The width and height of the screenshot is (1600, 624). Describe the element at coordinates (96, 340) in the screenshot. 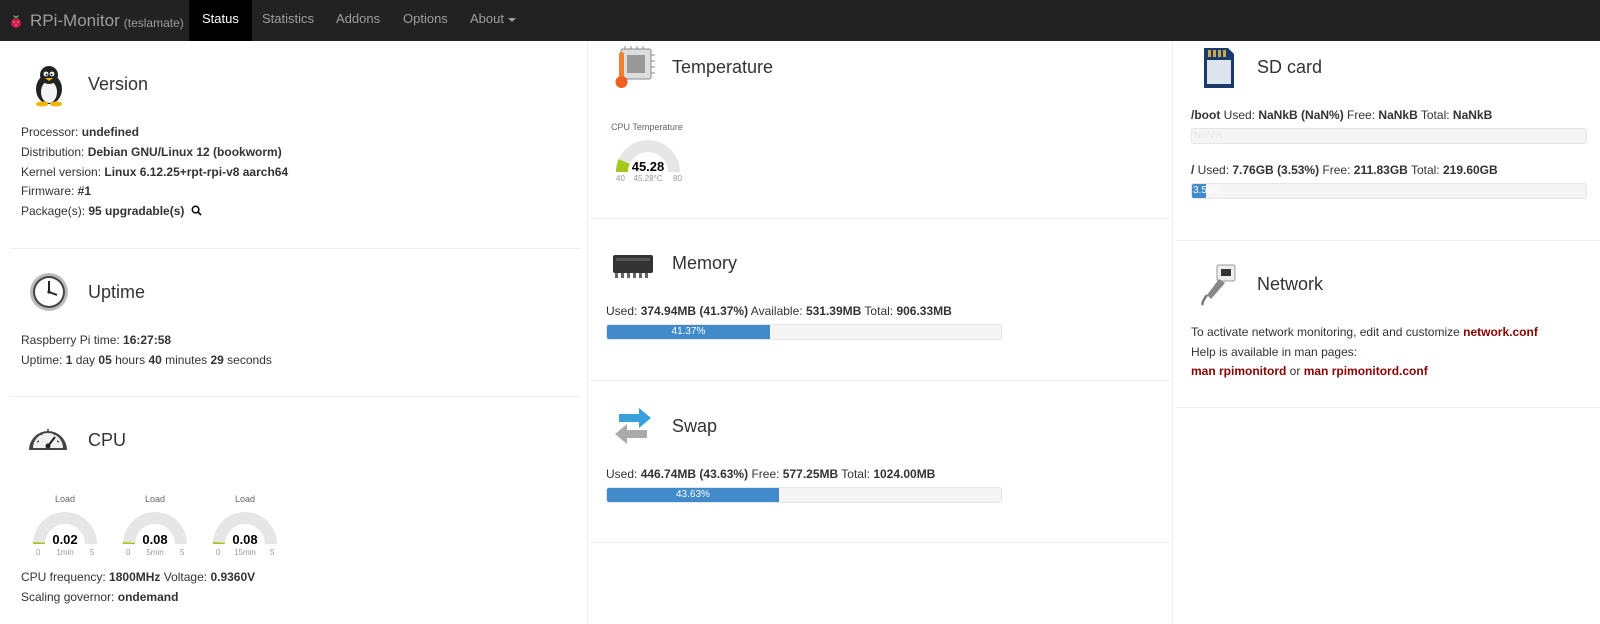

I see `pi-time-line: Raspberry Pi time: 16:27:58` at that location.